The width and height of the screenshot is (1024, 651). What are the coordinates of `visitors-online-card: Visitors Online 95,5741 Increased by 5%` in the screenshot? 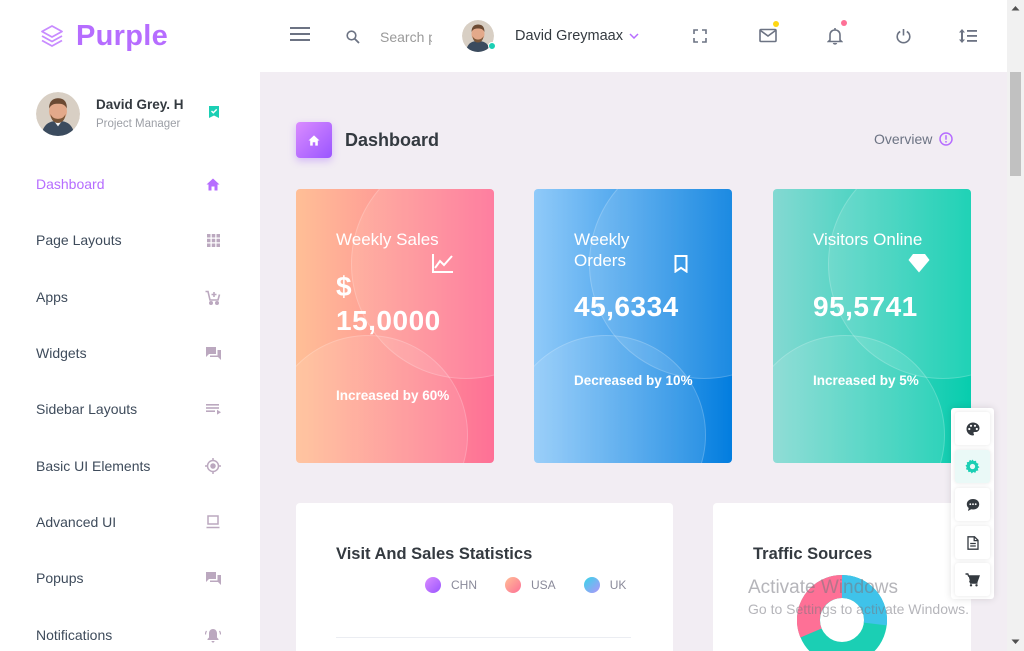 It's located at (872, 326).